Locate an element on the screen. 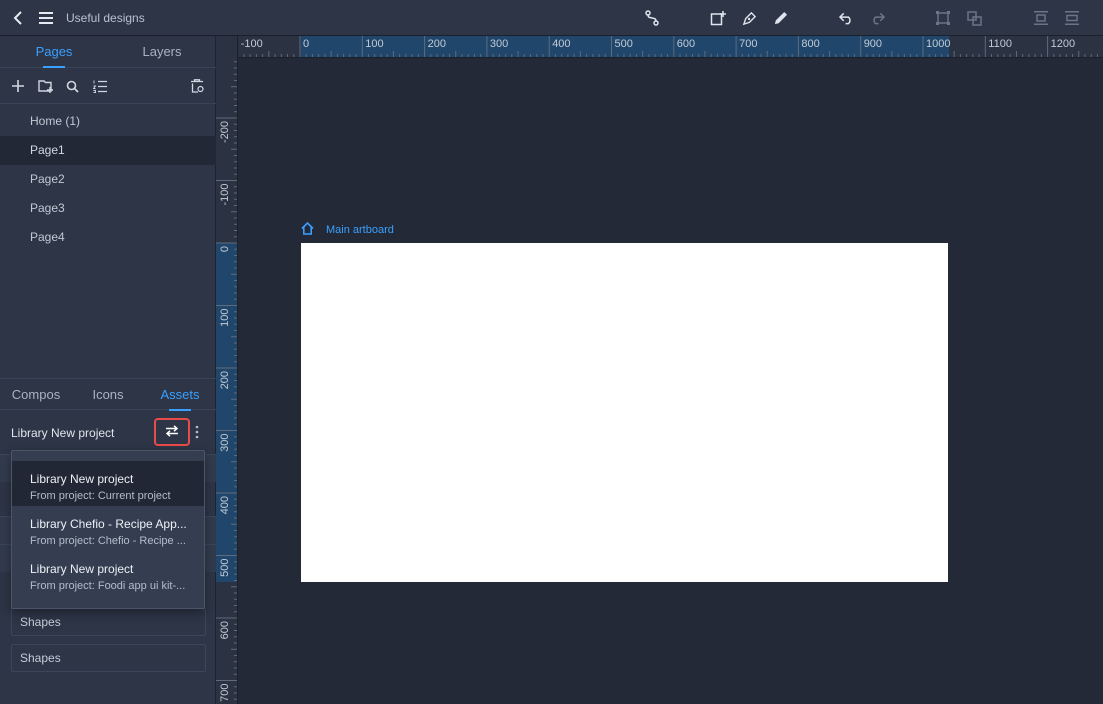  tab-compos-label: Compos is located at coordinates (36, 394).